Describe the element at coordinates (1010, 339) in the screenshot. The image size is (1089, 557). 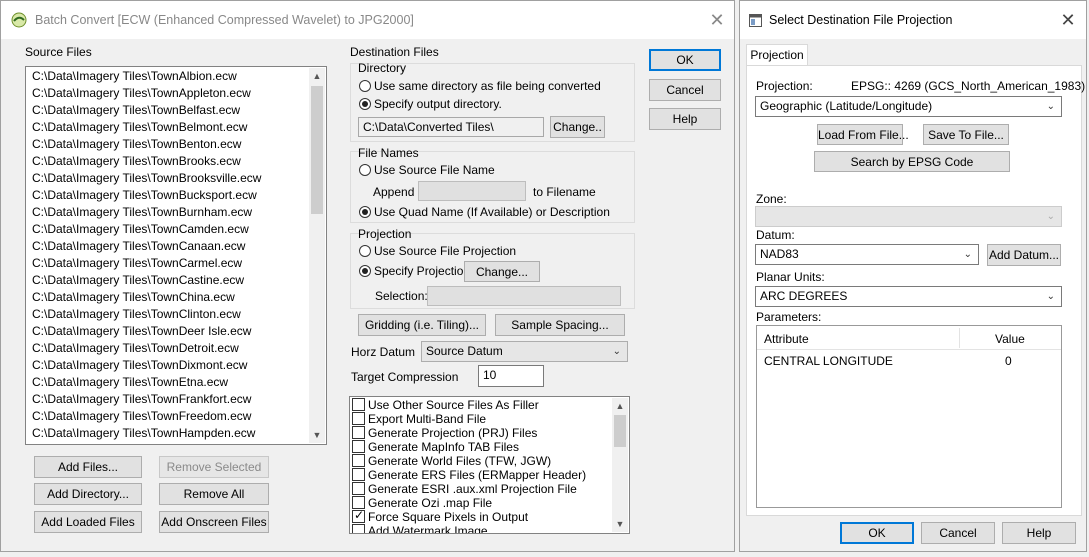
I see `value-column-header: Value` at that location.